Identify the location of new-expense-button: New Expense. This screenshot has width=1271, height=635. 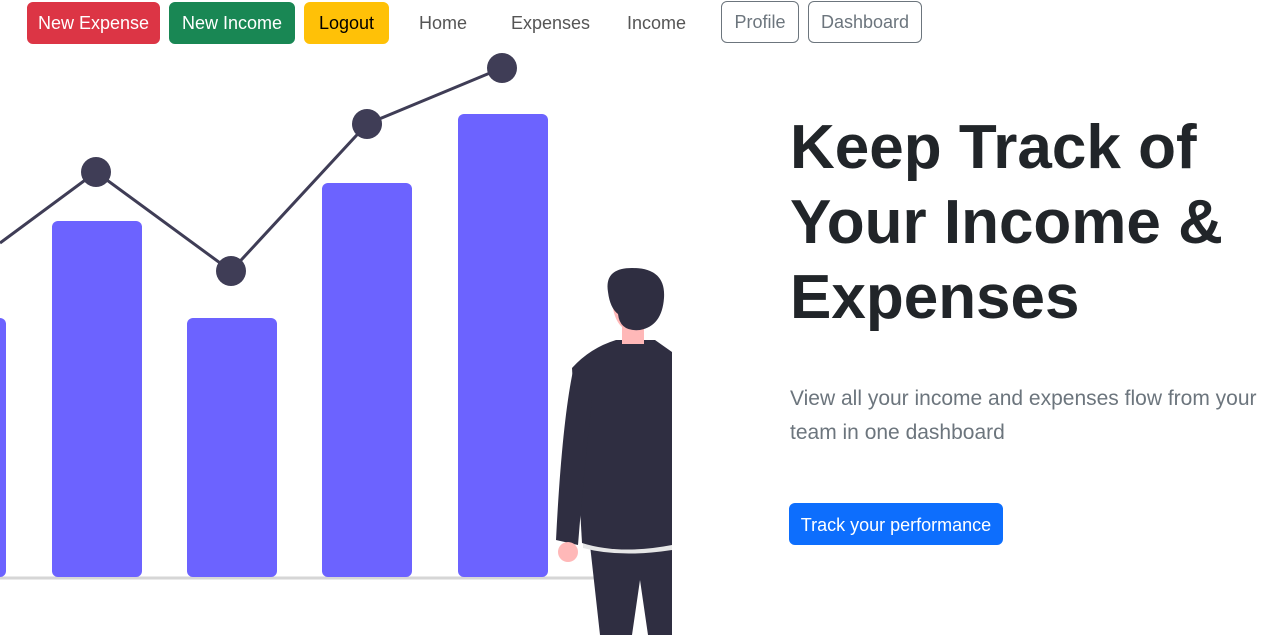
(93, 23).